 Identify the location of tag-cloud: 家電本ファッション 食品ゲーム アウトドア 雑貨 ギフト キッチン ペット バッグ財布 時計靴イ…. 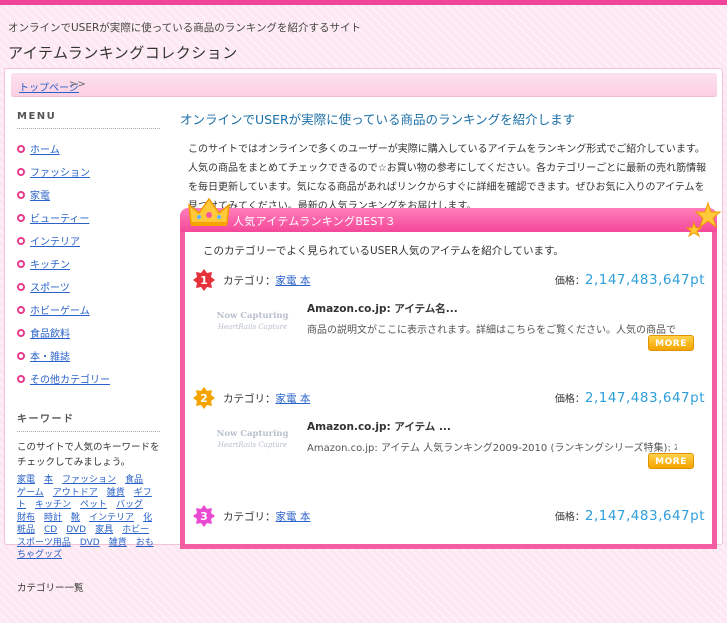
(88, 518).